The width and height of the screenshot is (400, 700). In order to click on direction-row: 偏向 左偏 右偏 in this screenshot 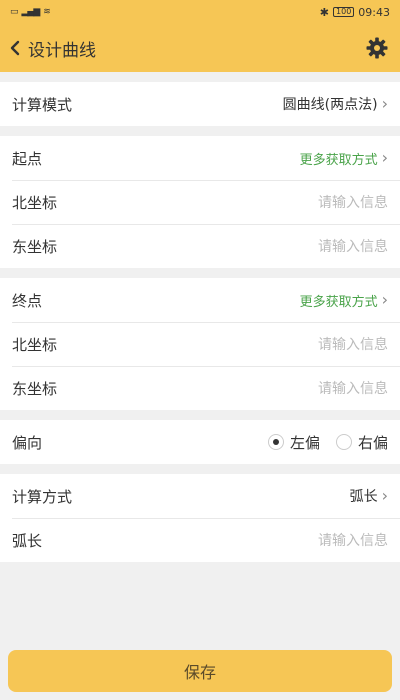, I will do `click(200, 442)`.